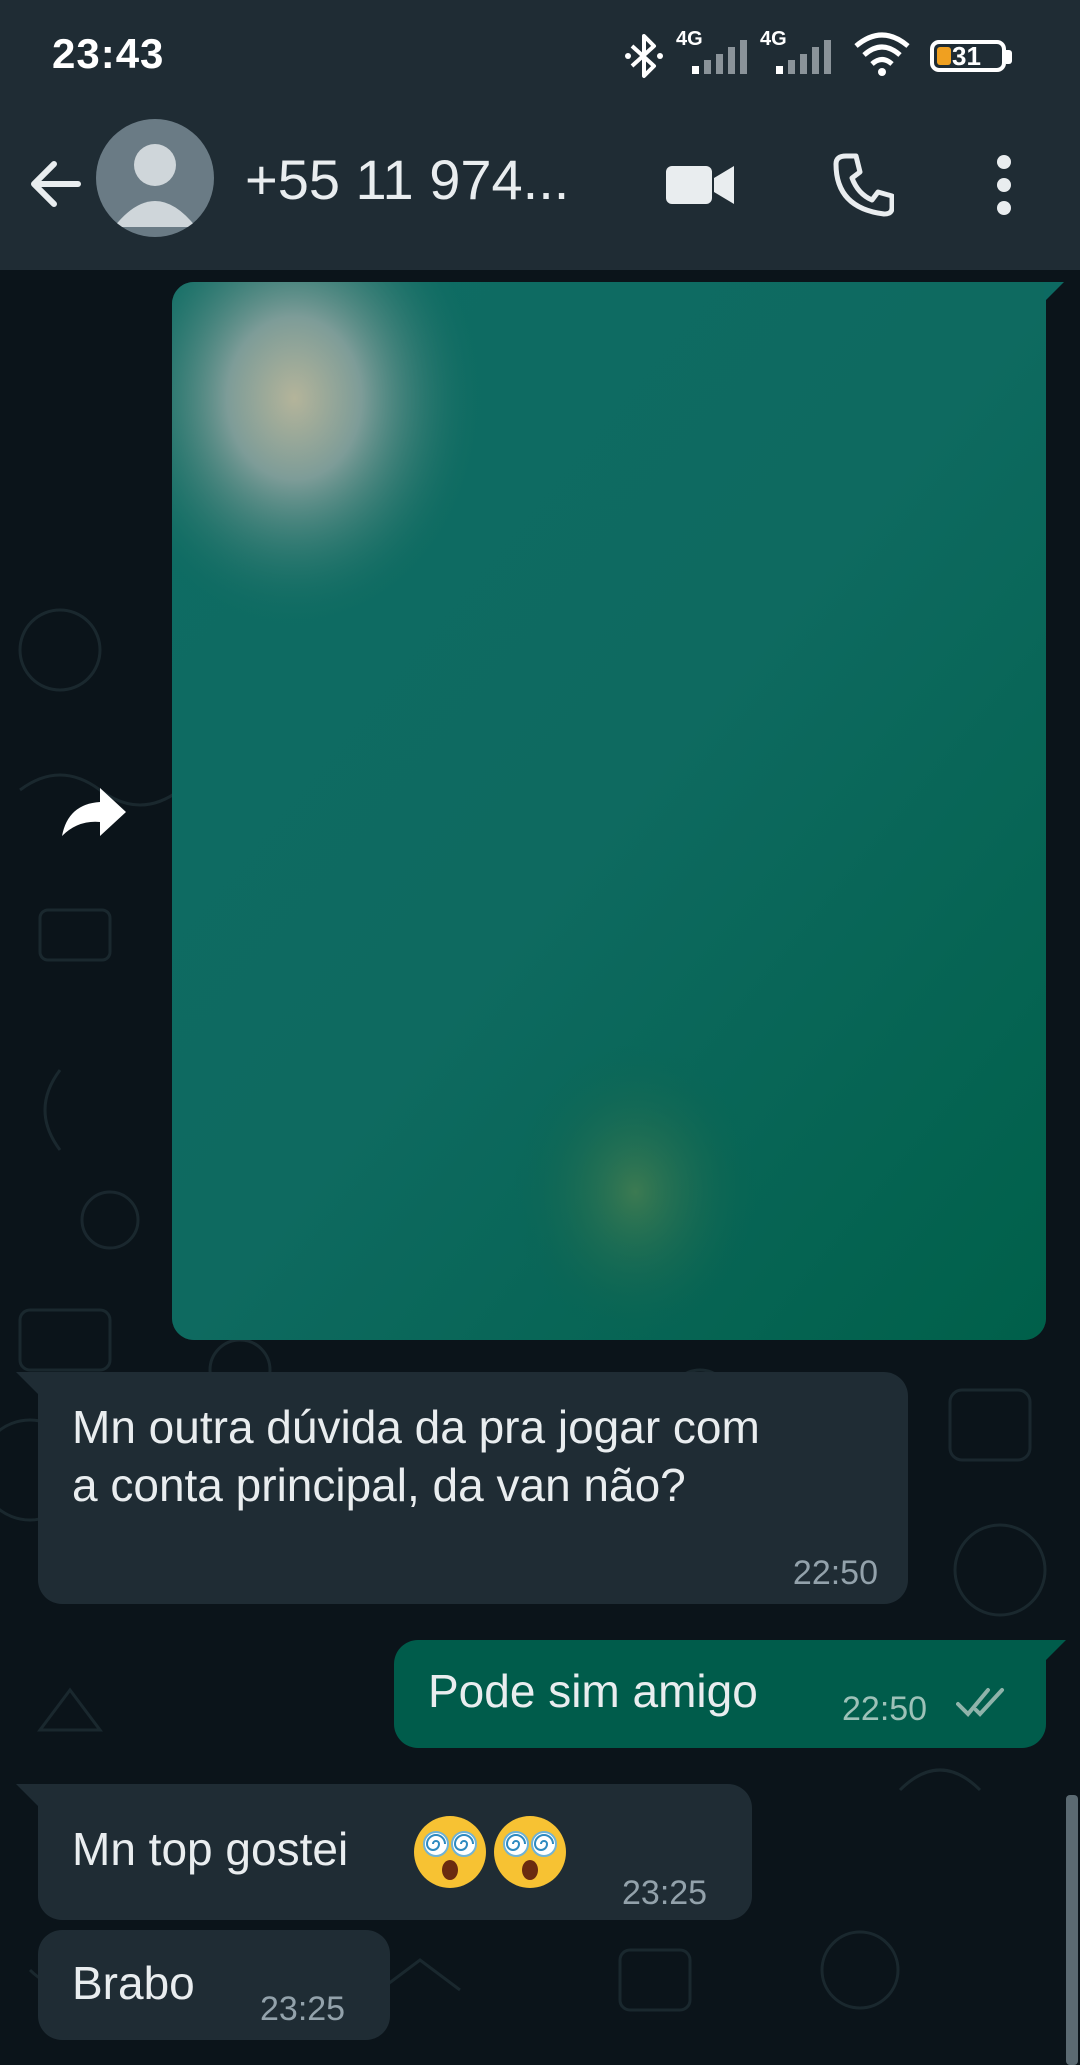 This screenshot has width=1080, height=2065. Describe the element at coordinates (1004, 185) in the screenshot. I see `more-vertical-icon` at that location.